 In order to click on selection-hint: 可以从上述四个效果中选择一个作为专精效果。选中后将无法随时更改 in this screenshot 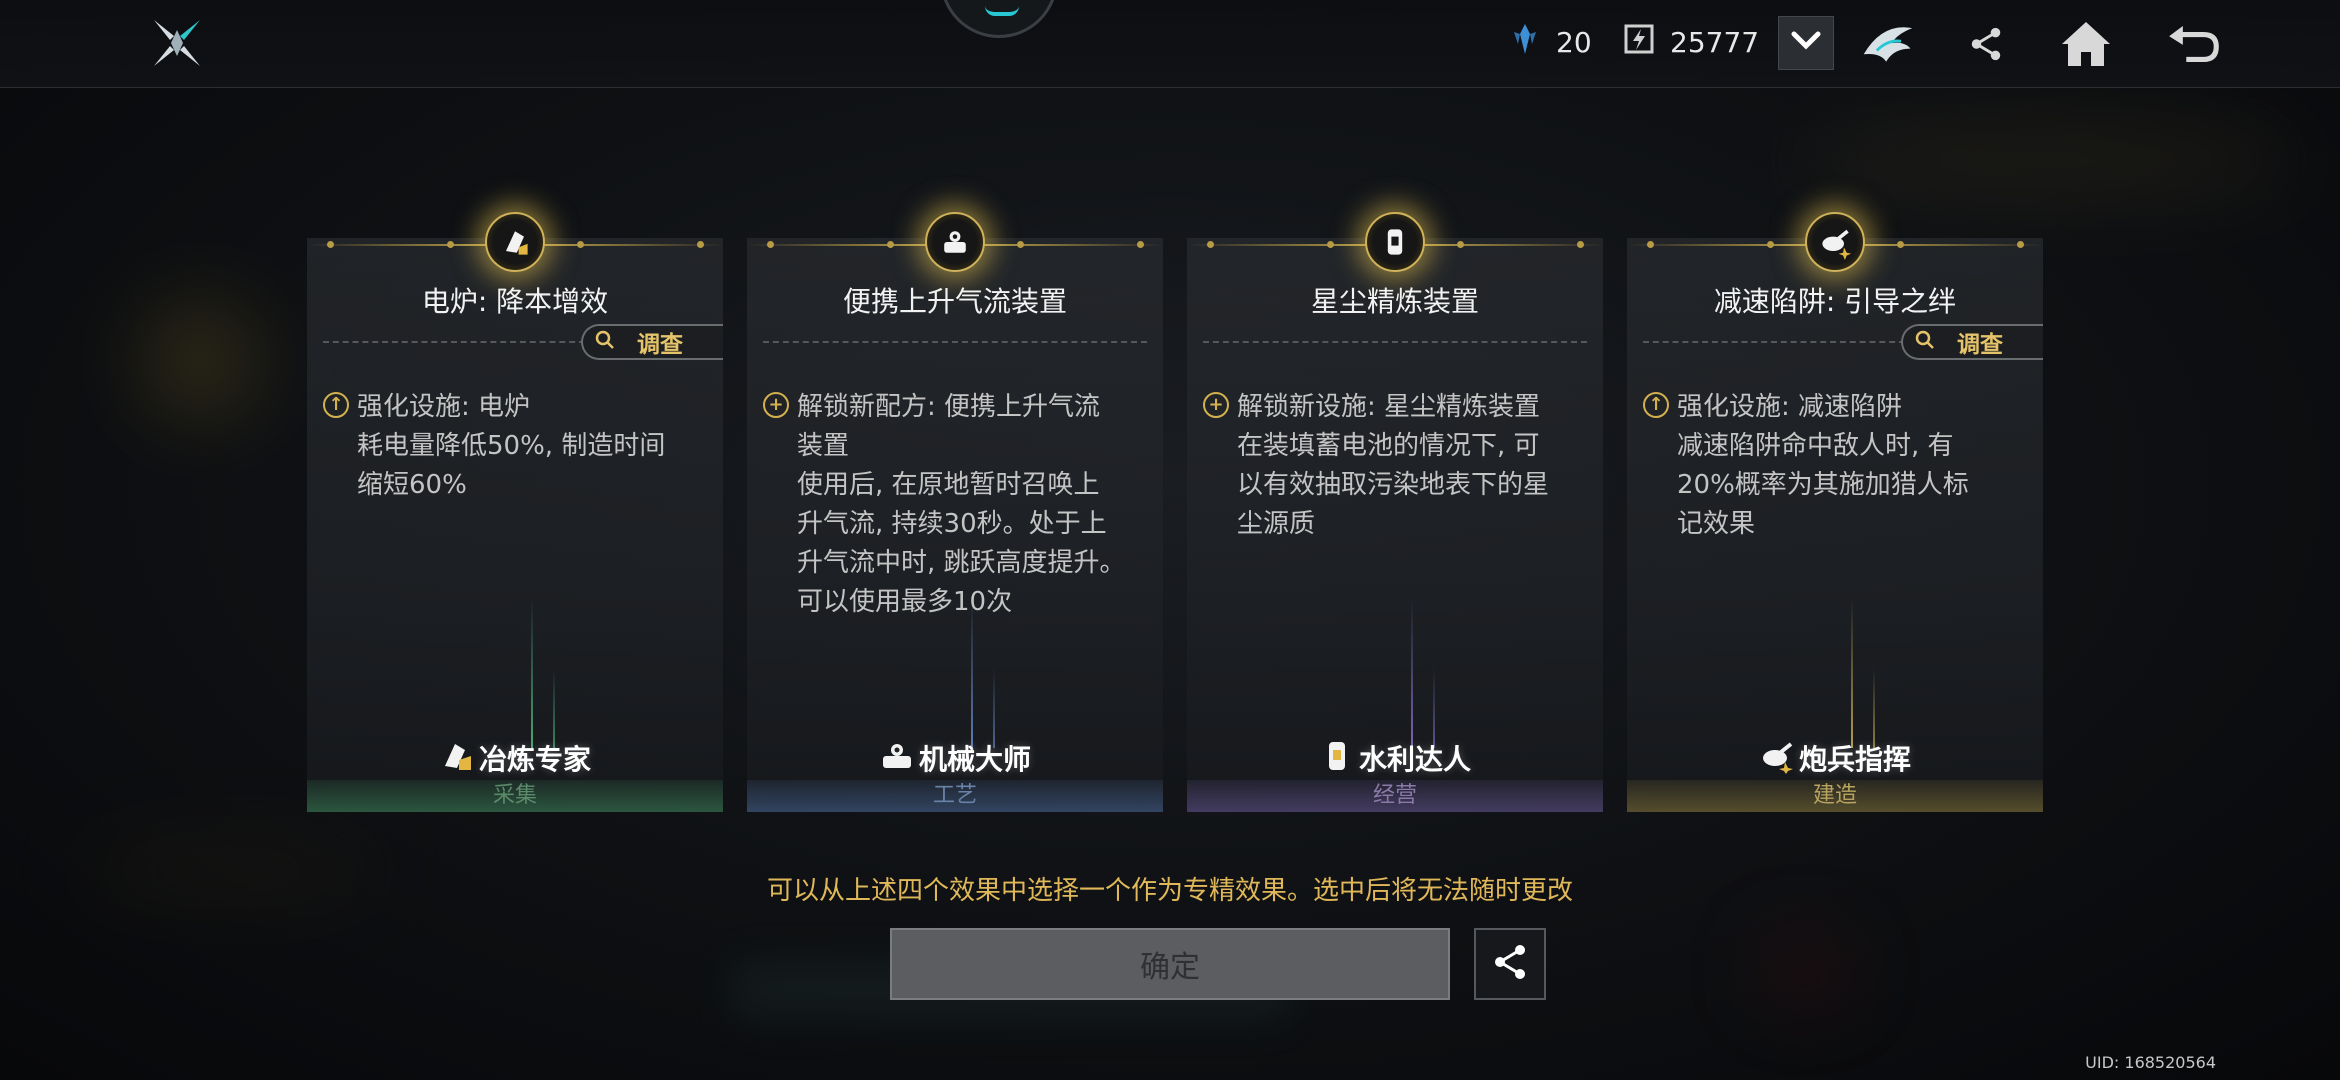, I will do `click(1169, 891)`.